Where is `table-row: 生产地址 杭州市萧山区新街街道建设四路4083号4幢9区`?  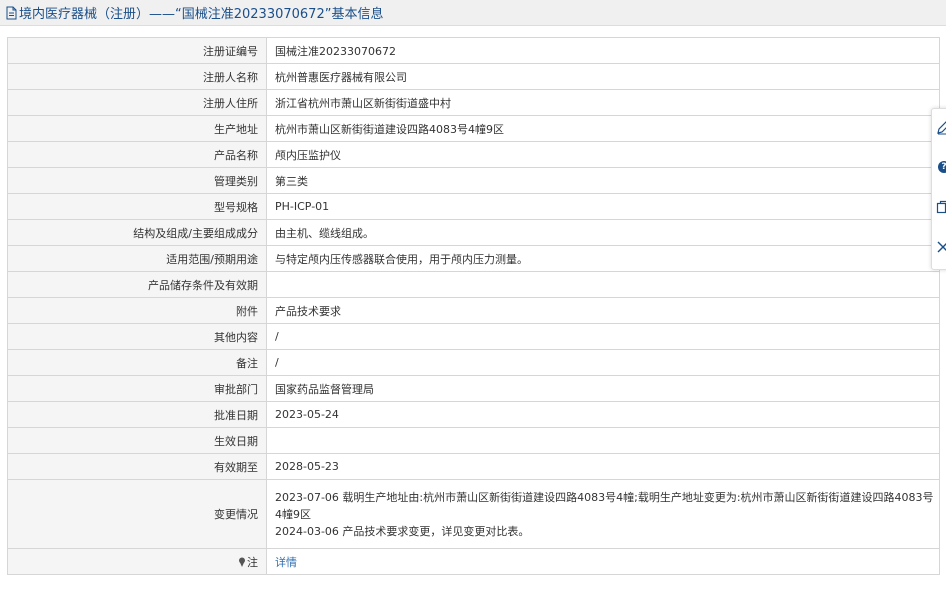
table-row: 生产地址 杭州市萧山区新街街道建设四路4083号4幢9区 is located at coordinates (473, 128).